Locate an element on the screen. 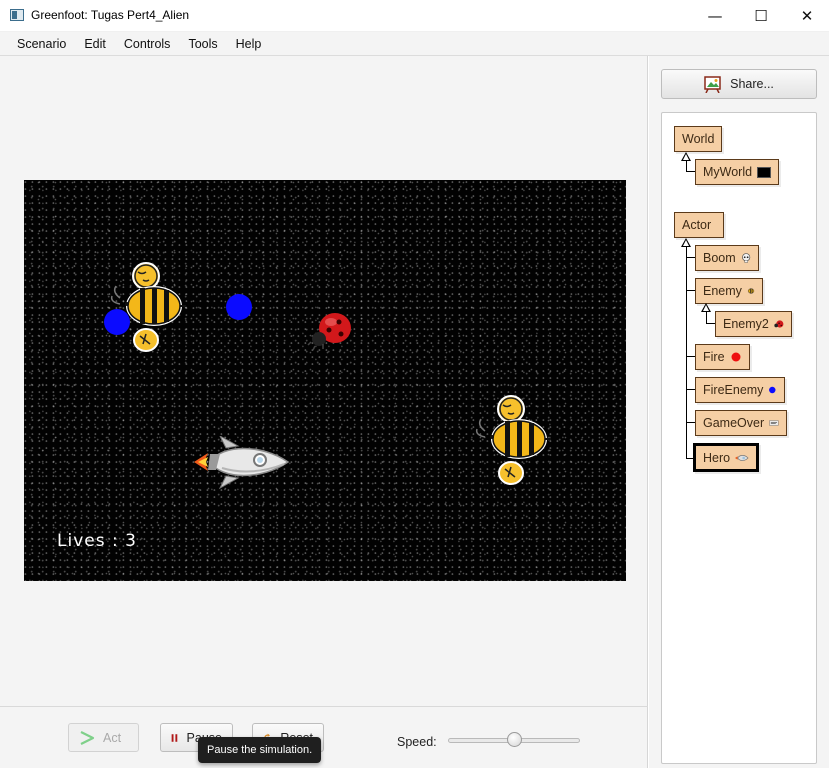 The image size is (829, 768). class-enemy-label: Enemy is located at coordinates (722, 291).